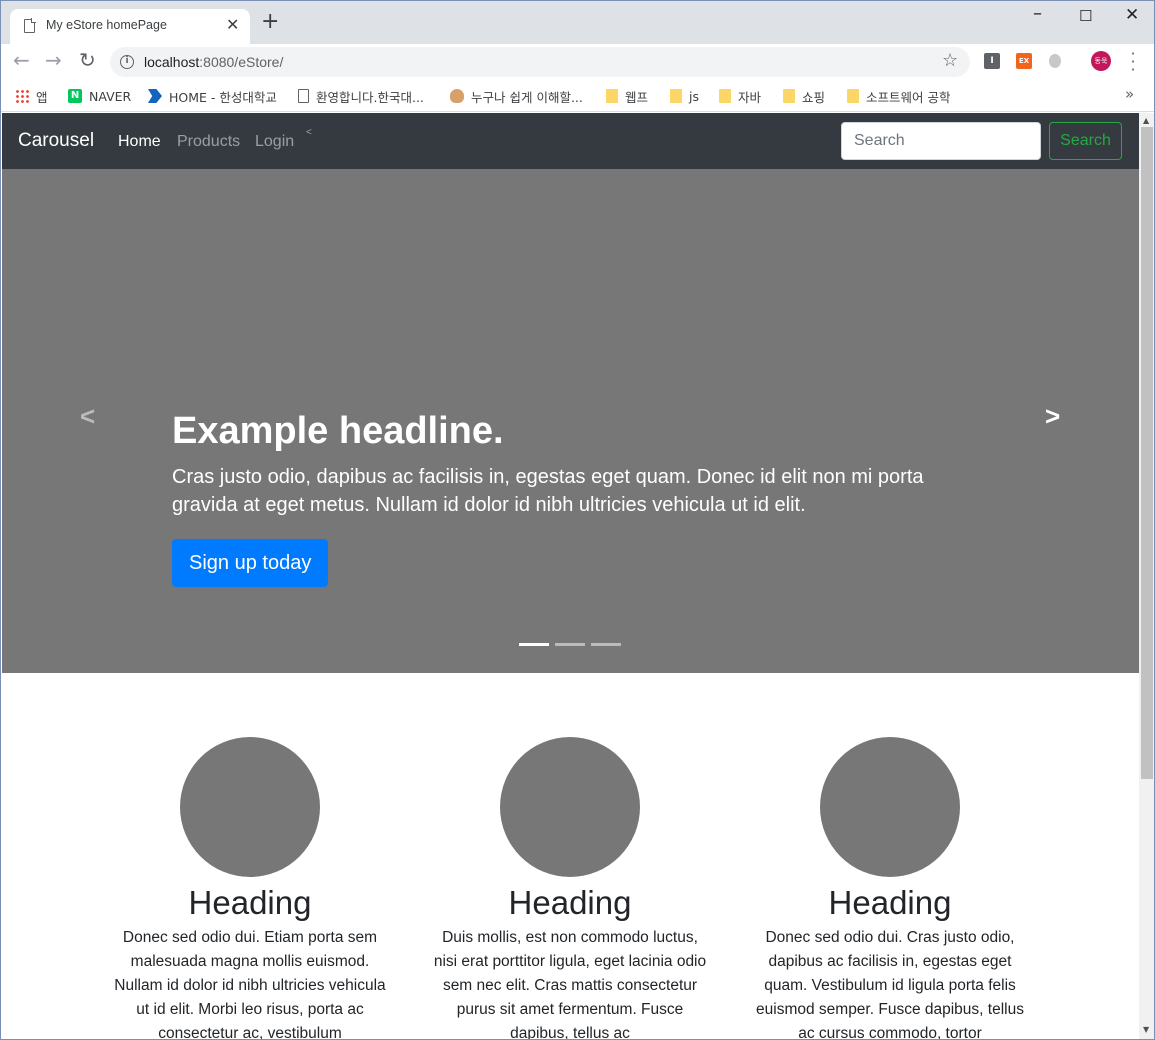 The width and height of the screenshot is (1155, 1040). I want to click on scroll-up-icon: ▲, so click(1146, 120).